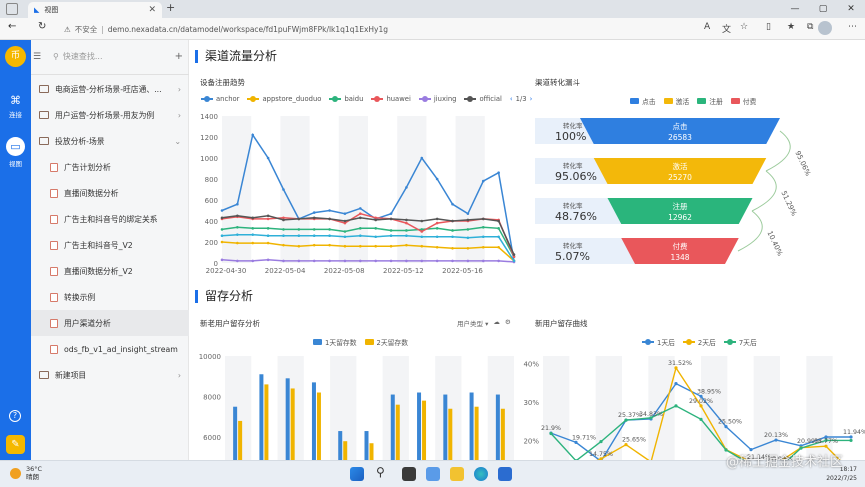 The height and width of the screenshot is (487, 865). I want to click on tree-folder: 投放分析-场景 ⌄, so click(110, 141).